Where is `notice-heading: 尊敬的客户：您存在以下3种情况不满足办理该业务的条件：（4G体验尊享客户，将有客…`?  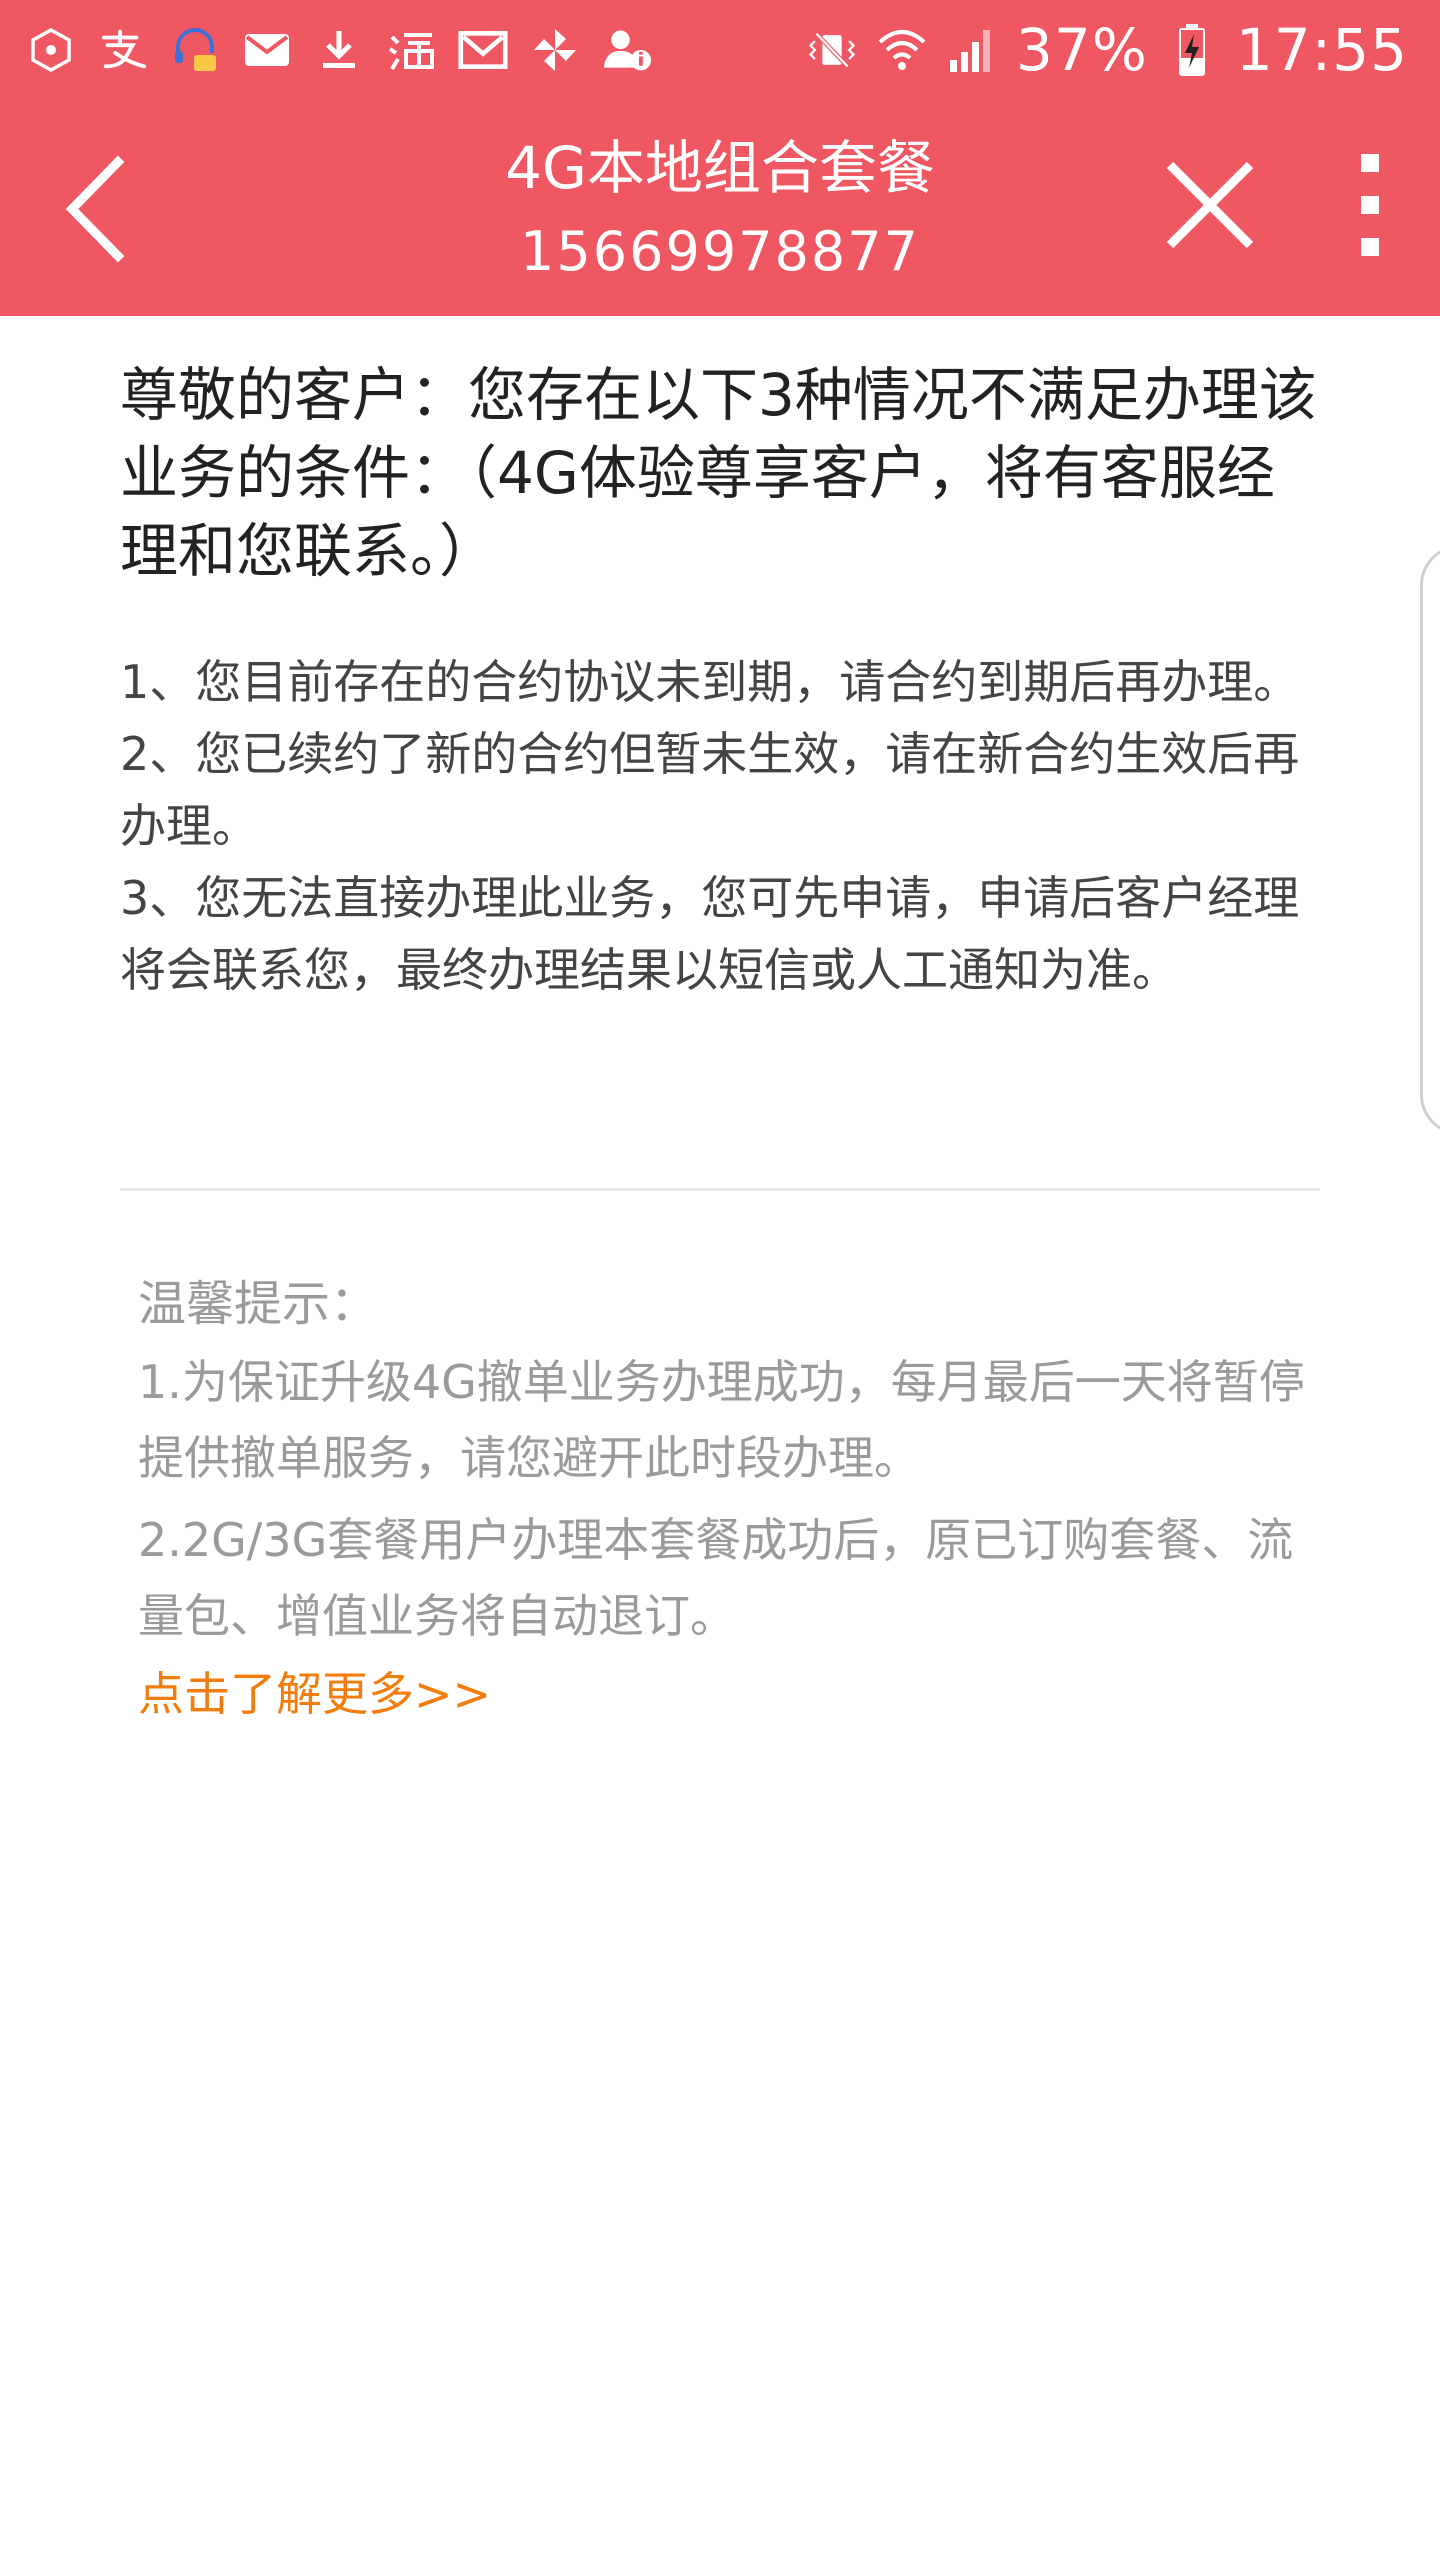 notice-heading: 尊敬的客户：您存在以下3种情况不满足办理该业务的条件：（4G体验尊享客户，将有客… is located at coordinates (718, 473).